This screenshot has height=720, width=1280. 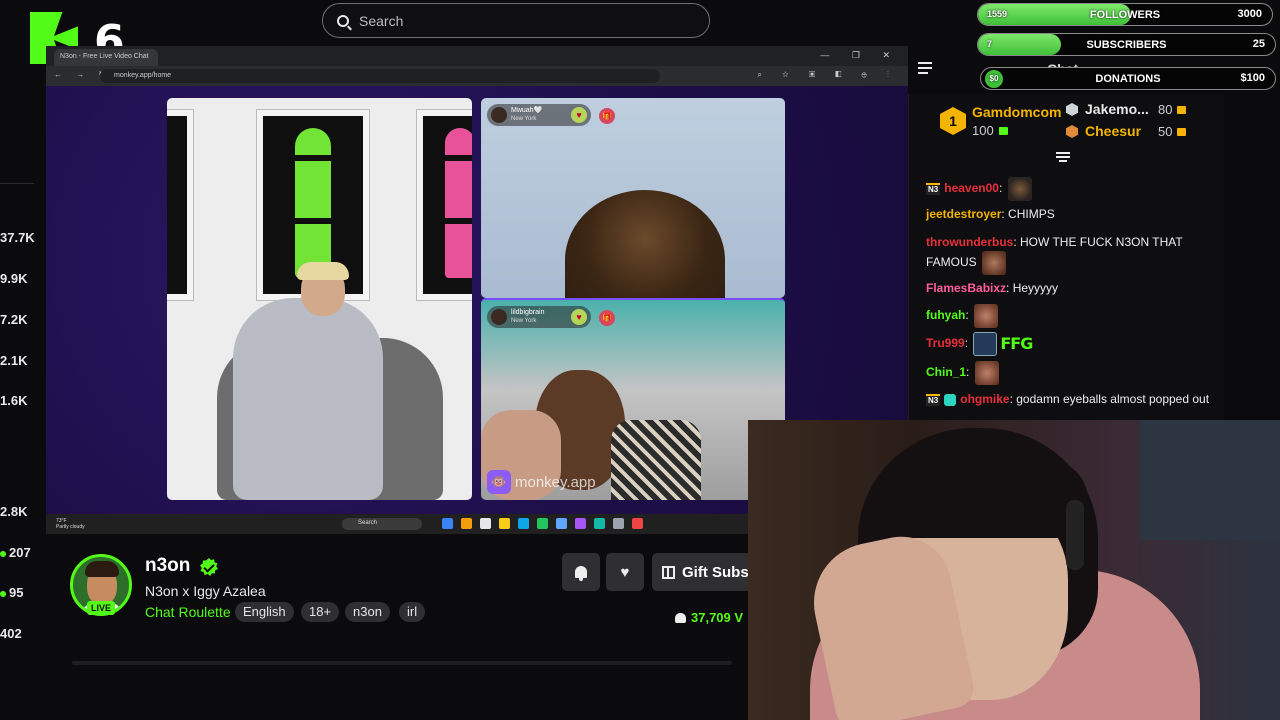 What do you see at coordinates (1071, 373) in the screenshot?
I see `chat-message: Chin_1:` at bounding box center [1071, 373].